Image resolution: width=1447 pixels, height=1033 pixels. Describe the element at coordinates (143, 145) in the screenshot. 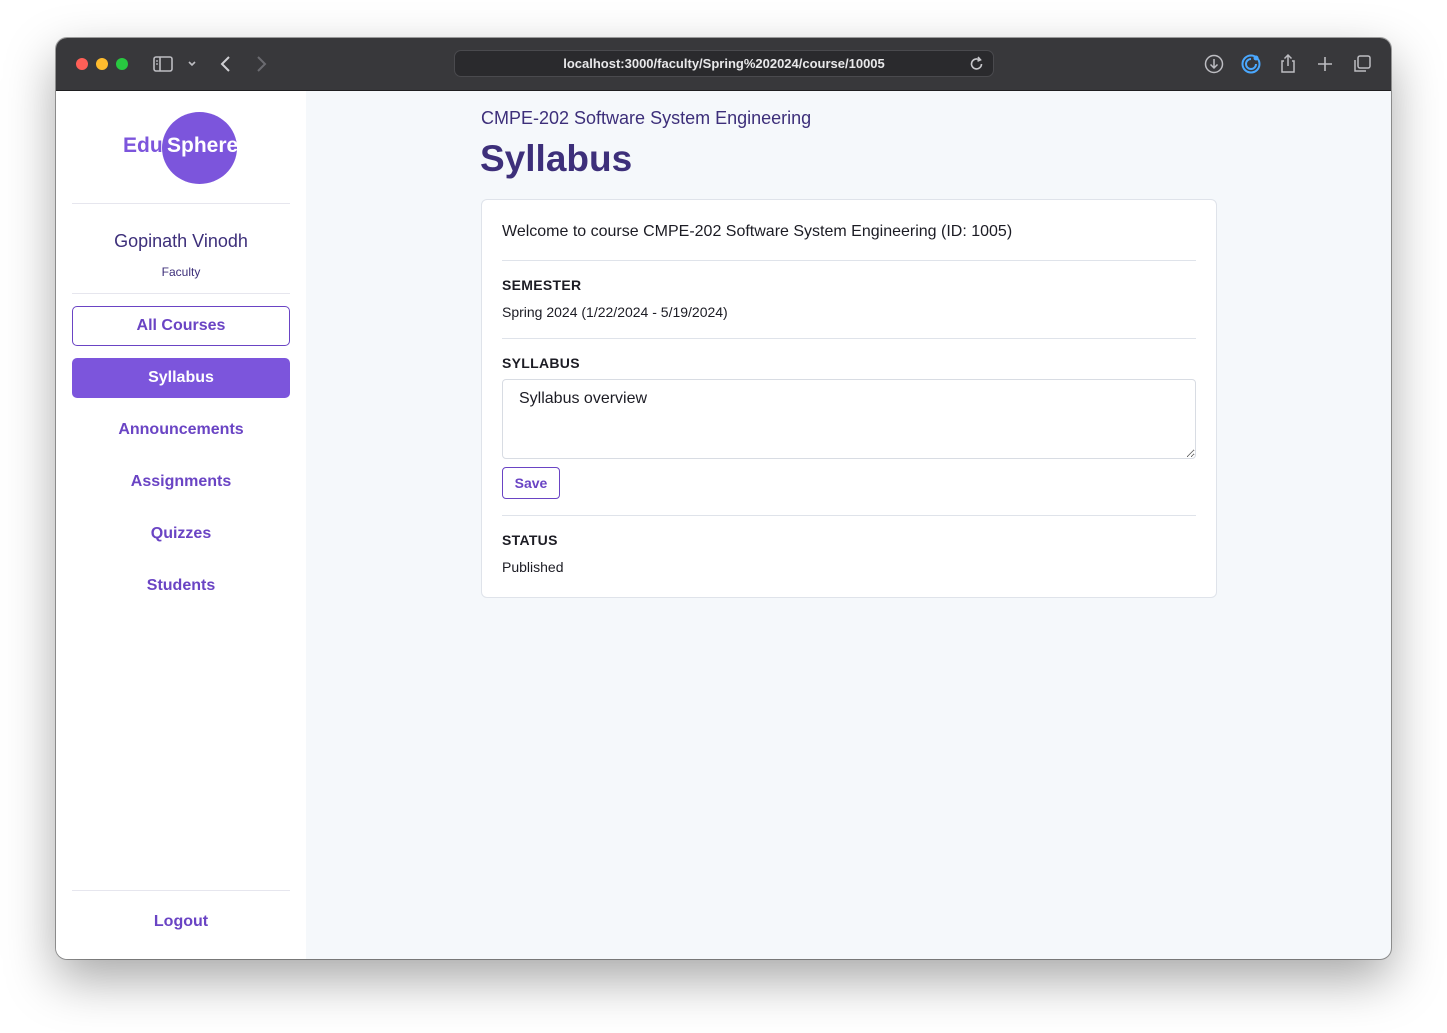

I see `logo-text-edu: Edu` at that location.